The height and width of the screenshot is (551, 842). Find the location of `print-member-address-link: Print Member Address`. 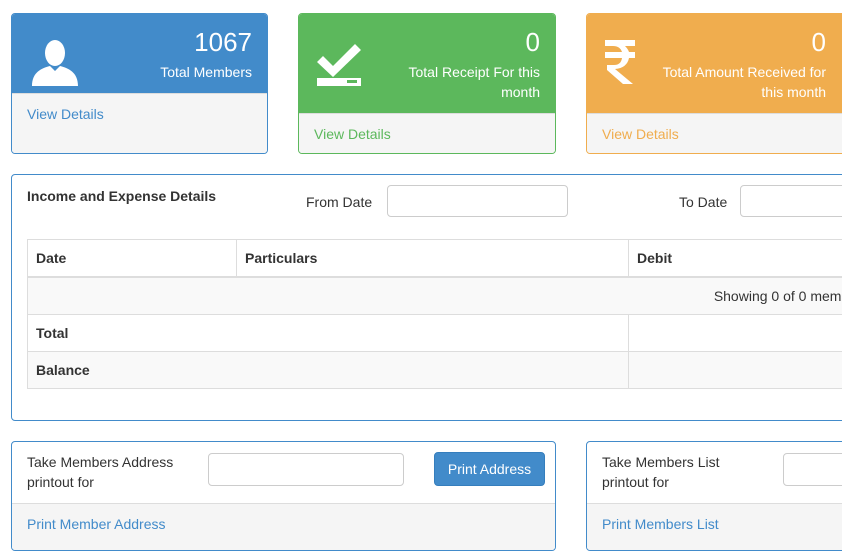

print-member-address-link: Print Member Address is located at coordinates (96, 524).